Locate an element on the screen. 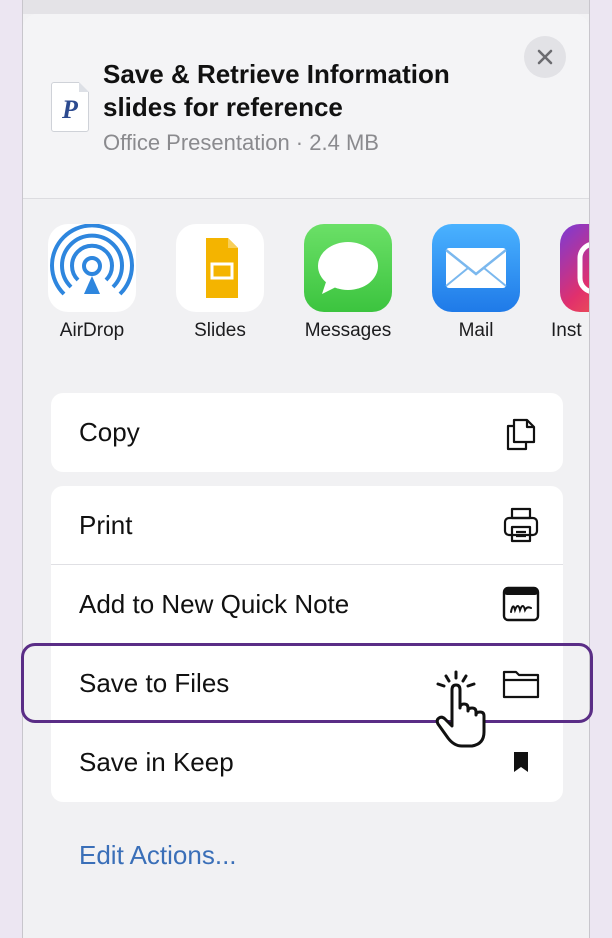 This screenshot has height=938, width=612. file-subtitle: Office Presentation · 2.4 MB is located at coordinates (241, 142).